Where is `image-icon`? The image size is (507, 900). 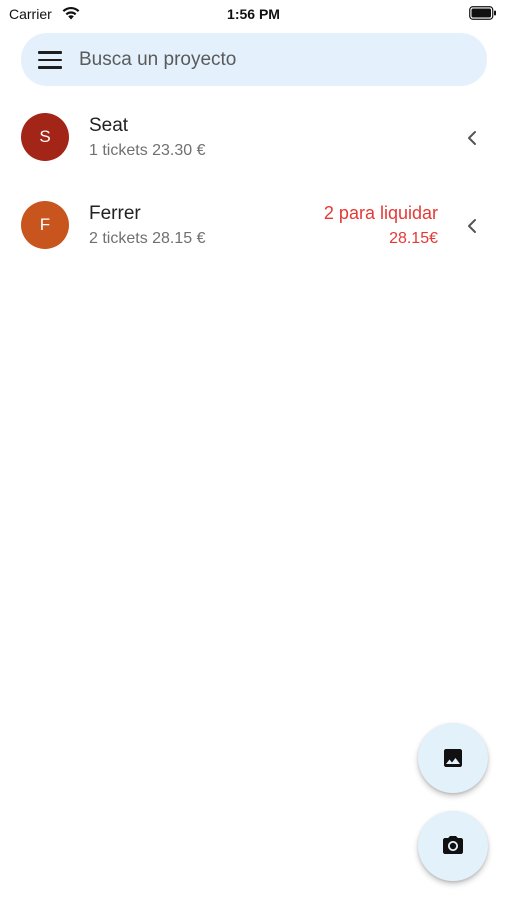
image-icon is located at coordinates (453, 758).